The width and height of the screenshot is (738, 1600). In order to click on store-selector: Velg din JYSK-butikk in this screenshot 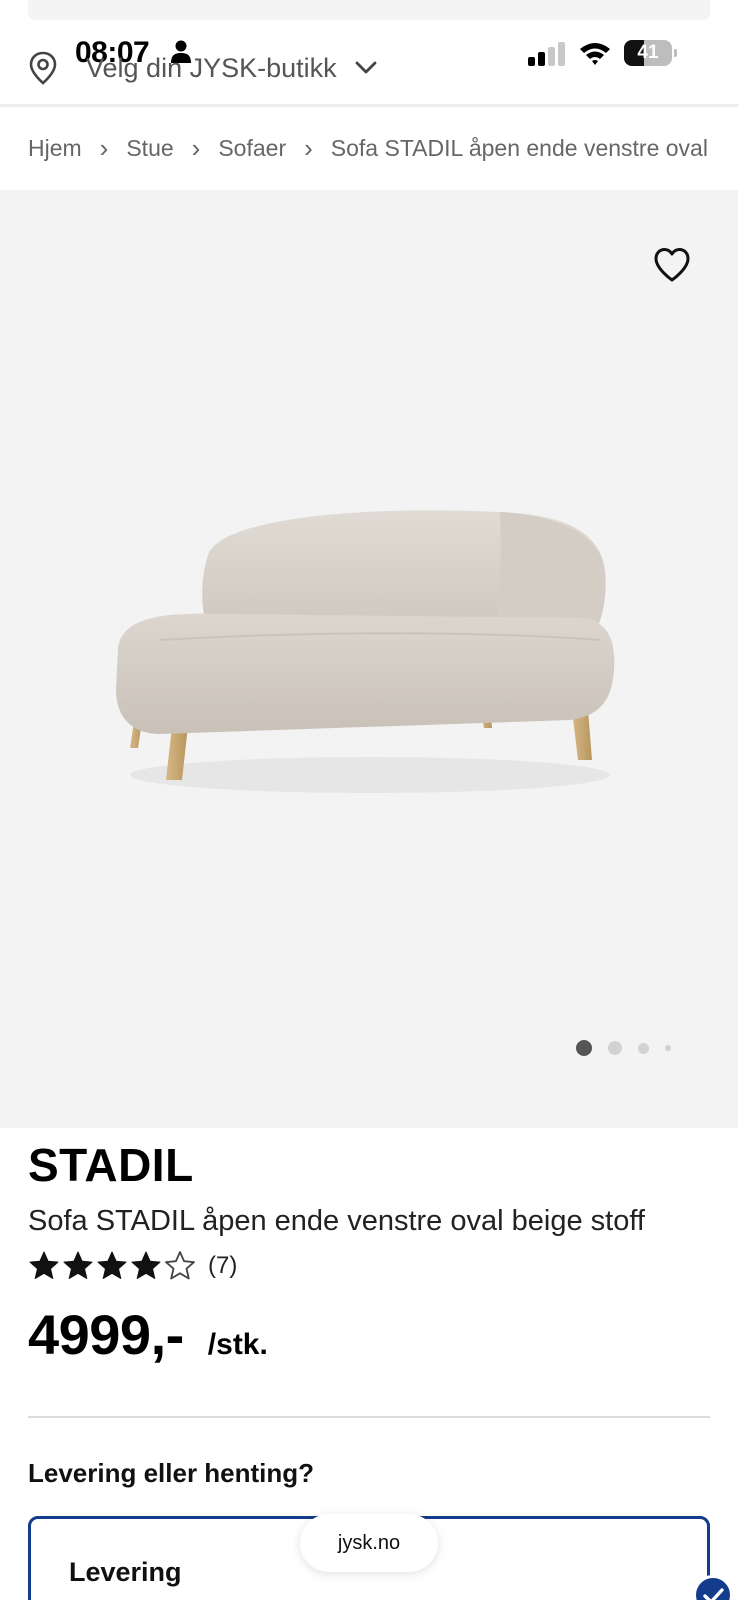, I will do `click(202, 68)`.